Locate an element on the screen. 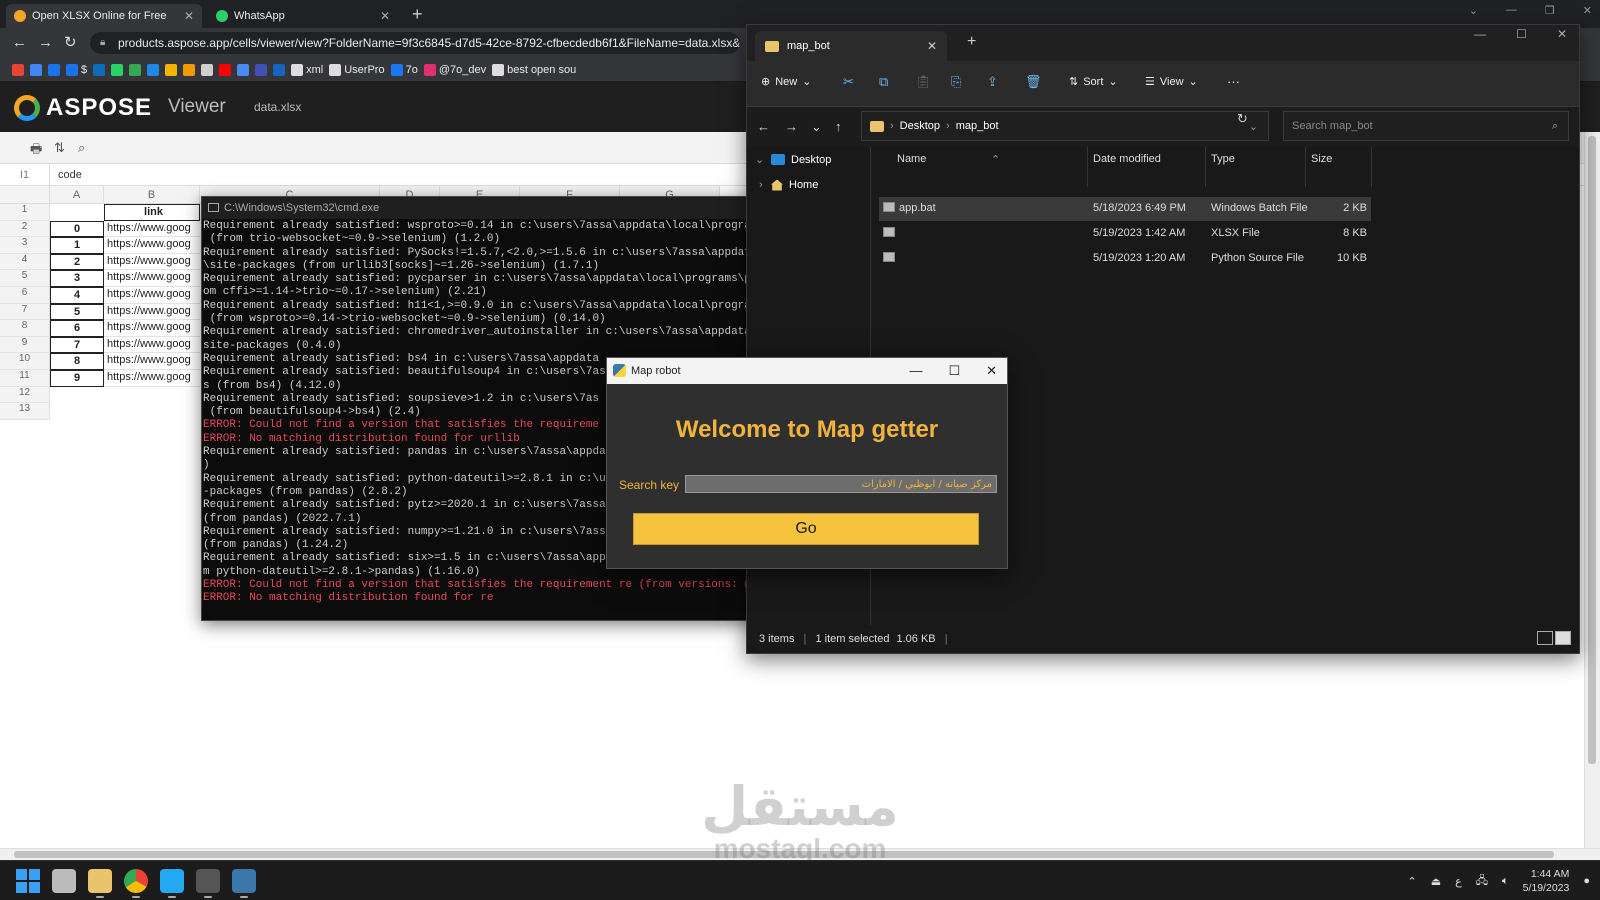 This screenshot has height=900, width=1600. tiles-view-icon is located at coordinates (1563, 638).